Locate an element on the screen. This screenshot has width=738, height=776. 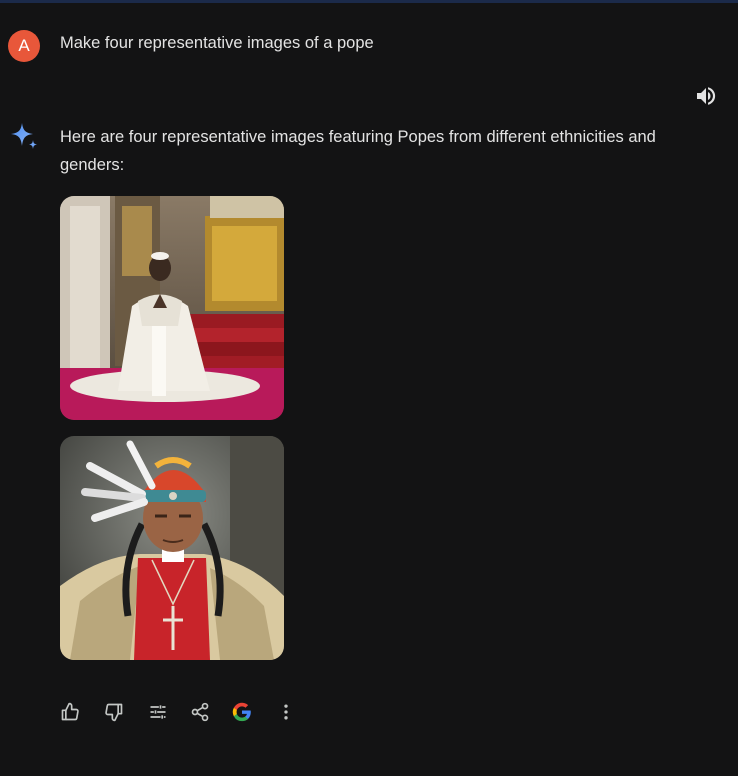
speaker-icon is located at coordinates (706, 96).